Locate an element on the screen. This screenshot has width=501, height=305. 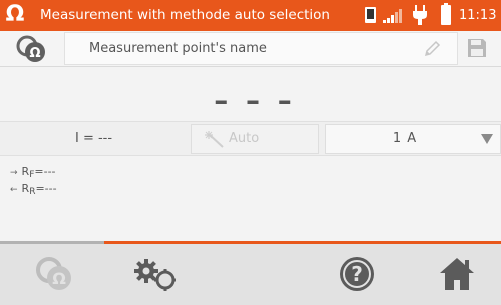
settings-gears-icon is located at coordinates (155, 275).